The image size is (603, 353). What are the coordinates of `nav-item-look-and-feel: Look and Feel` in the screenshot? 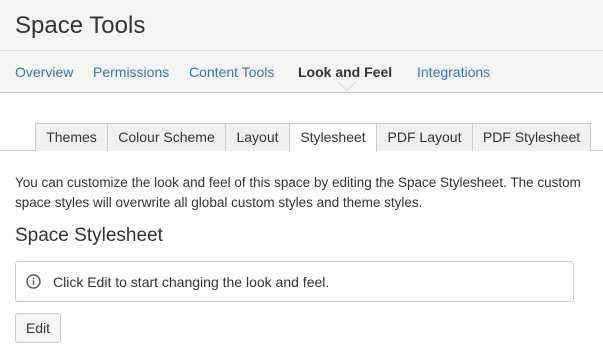 It's located at (345, 72).